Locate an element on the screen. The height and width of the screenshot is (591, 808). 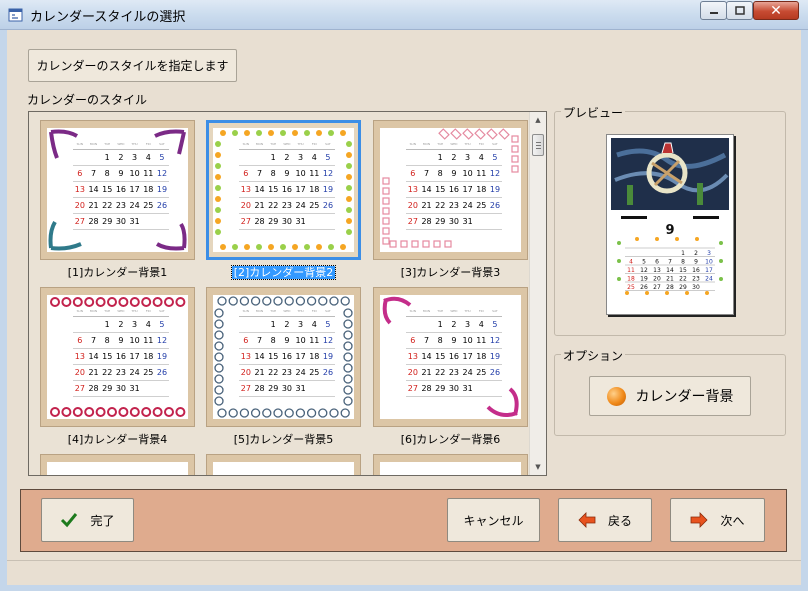
weekday-header: SUN MON TUE WED THU FRI SAT is located at coordinates (454, 313).